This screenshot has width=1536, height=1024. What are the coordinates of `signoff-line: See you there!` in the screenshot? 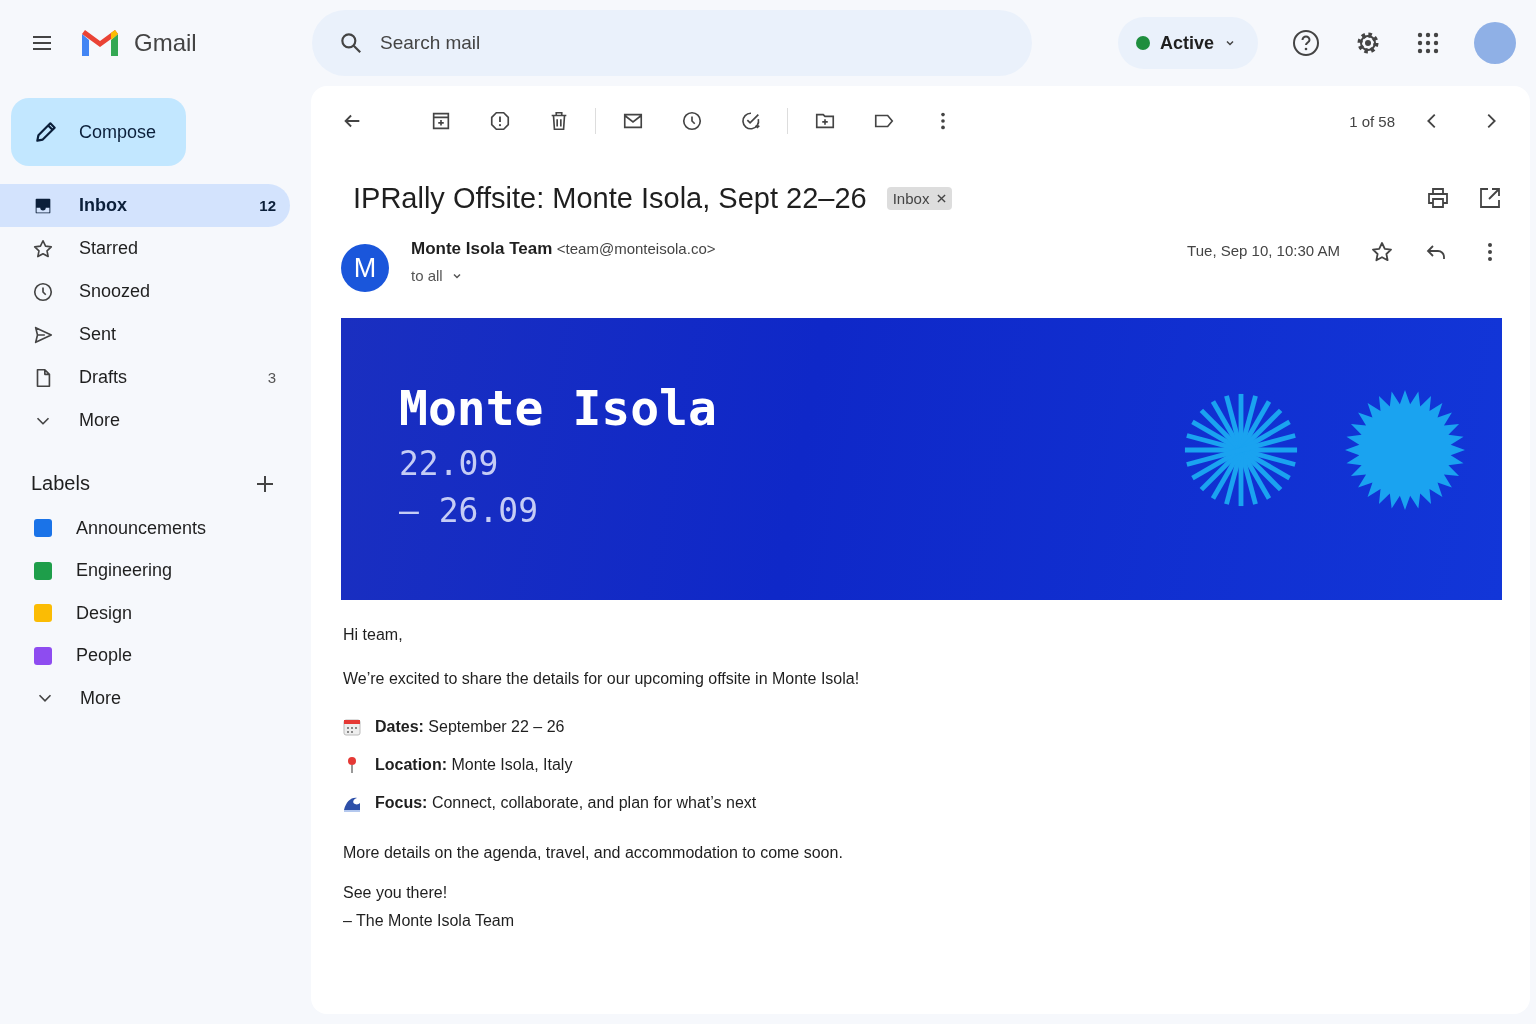 It's located at (396, 893).